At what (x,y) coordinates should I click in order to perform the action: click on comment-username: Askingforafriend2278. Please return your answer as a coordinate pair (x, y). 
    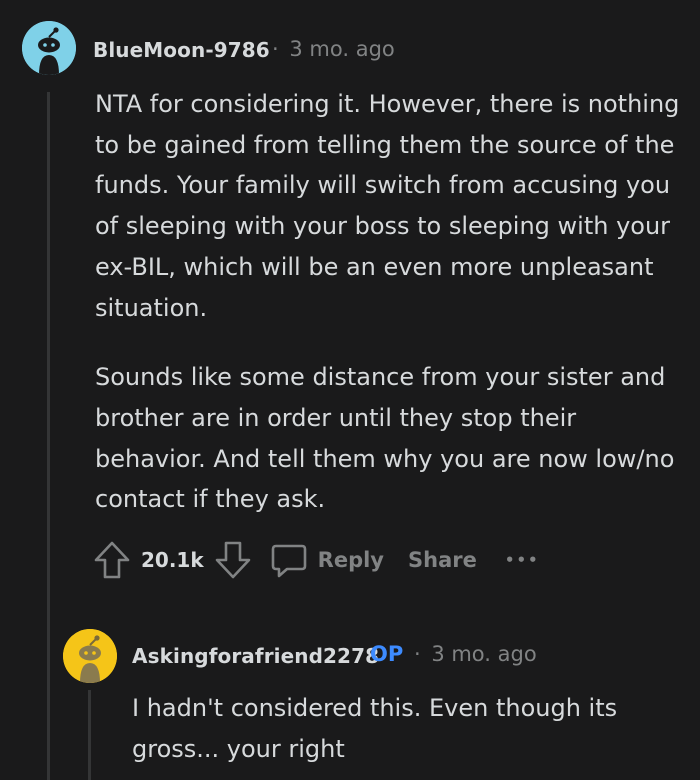
    Looking at the image, I should click on (255, 656).